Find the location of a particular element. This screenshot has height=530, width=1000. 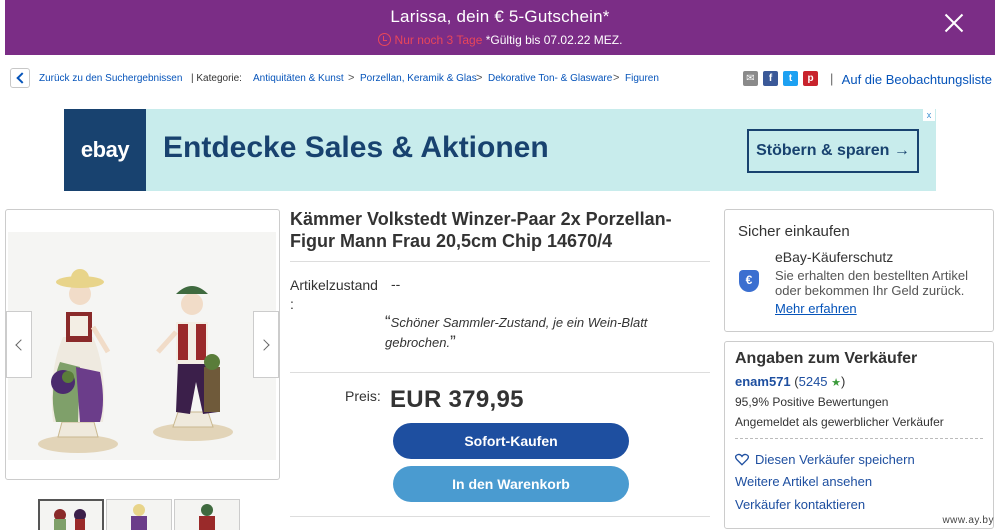

promo-title: Larissa, dein € 5-Gutschein* is located at coordinates (500, 16).